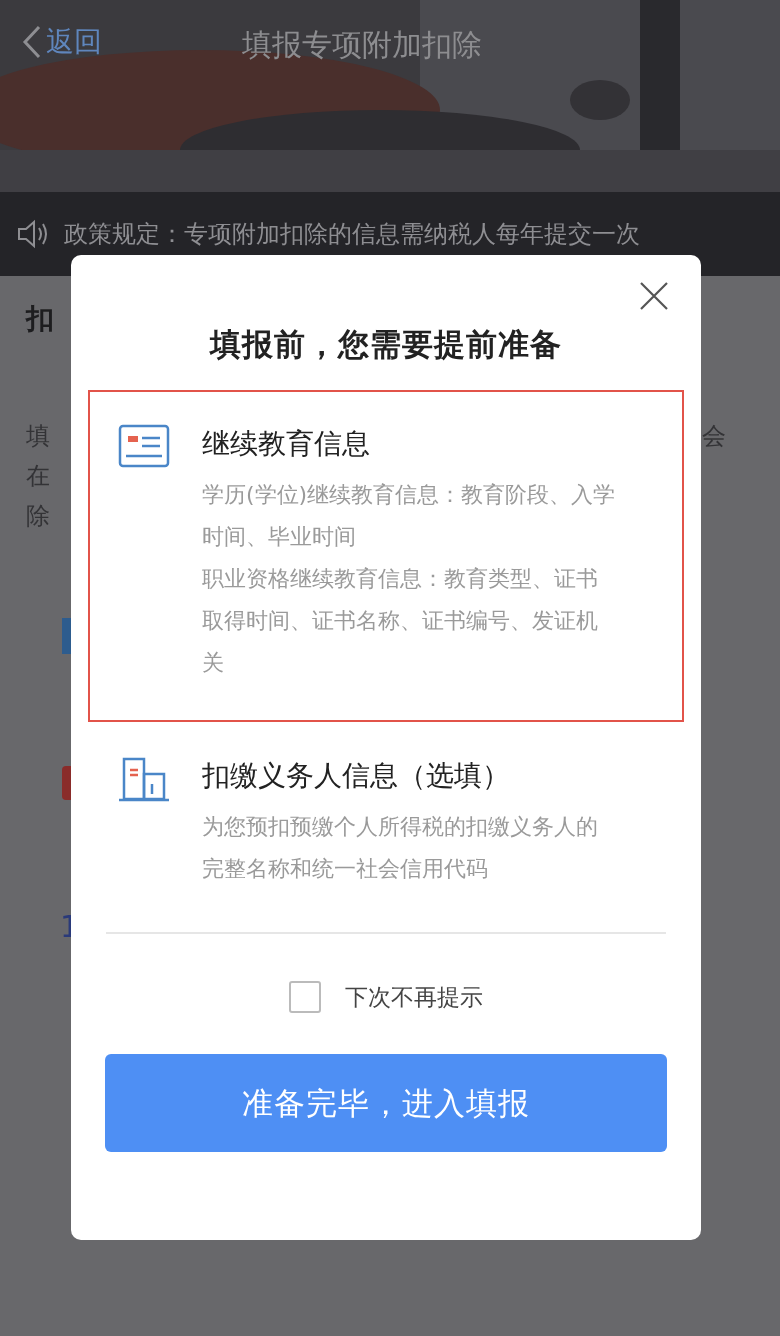  What do you see at coordinates (356, 775) in the screenshot?
I see `item-title: 扣缴义务人信息（选填）` at bounding box center [356, 775].